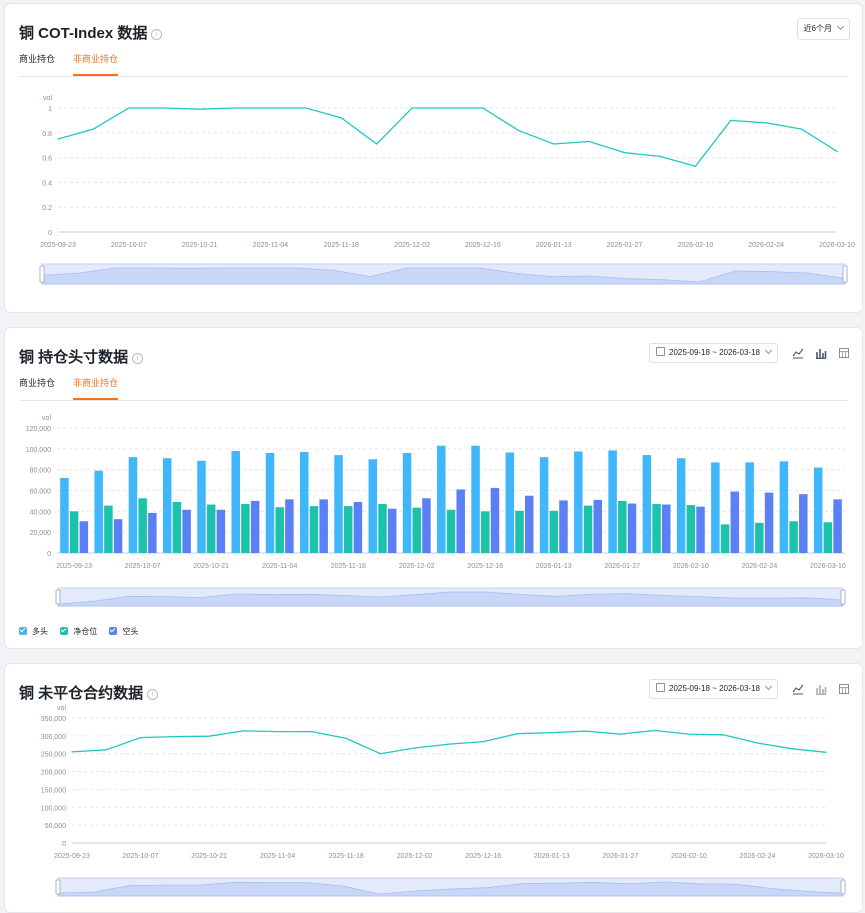 This screenshot has width=865, height=913. Describe the element at coordinates (58, 887) in the screenshot. I see `zoom-handle-left` at that location.